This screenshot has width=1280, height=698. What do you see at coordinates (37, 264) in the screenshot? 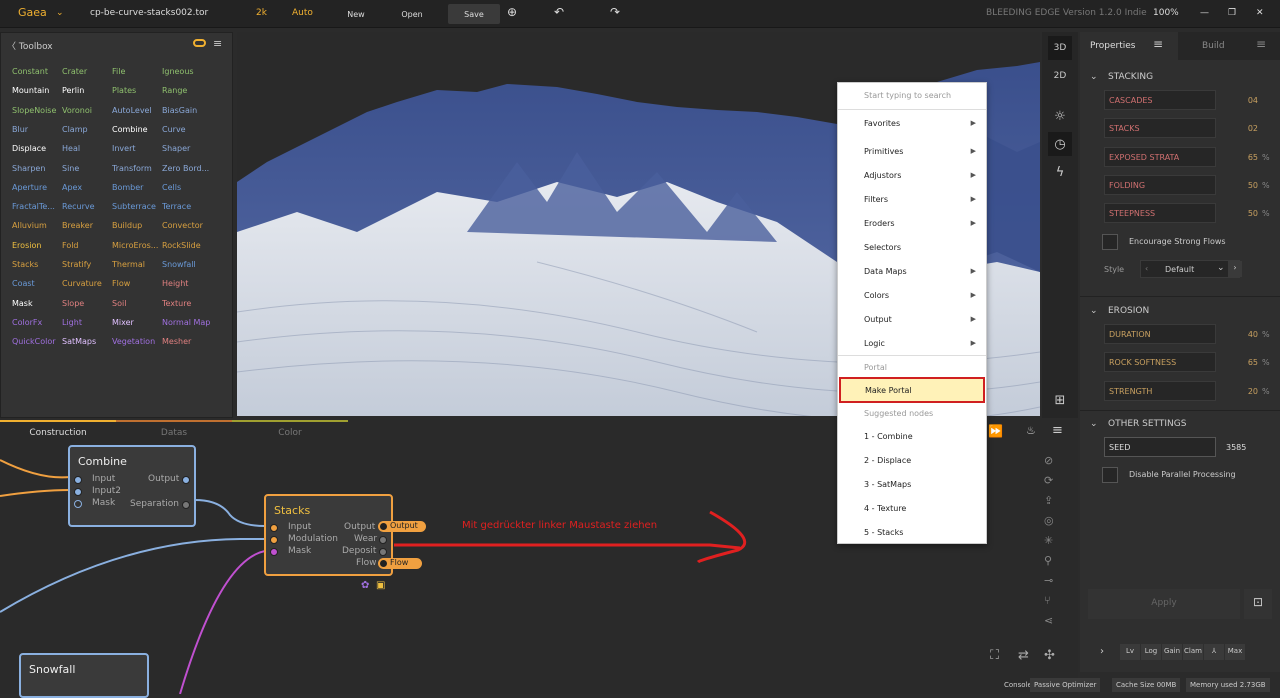
I see `toolbox-item: Stacks` at bounding box center [37, 264].